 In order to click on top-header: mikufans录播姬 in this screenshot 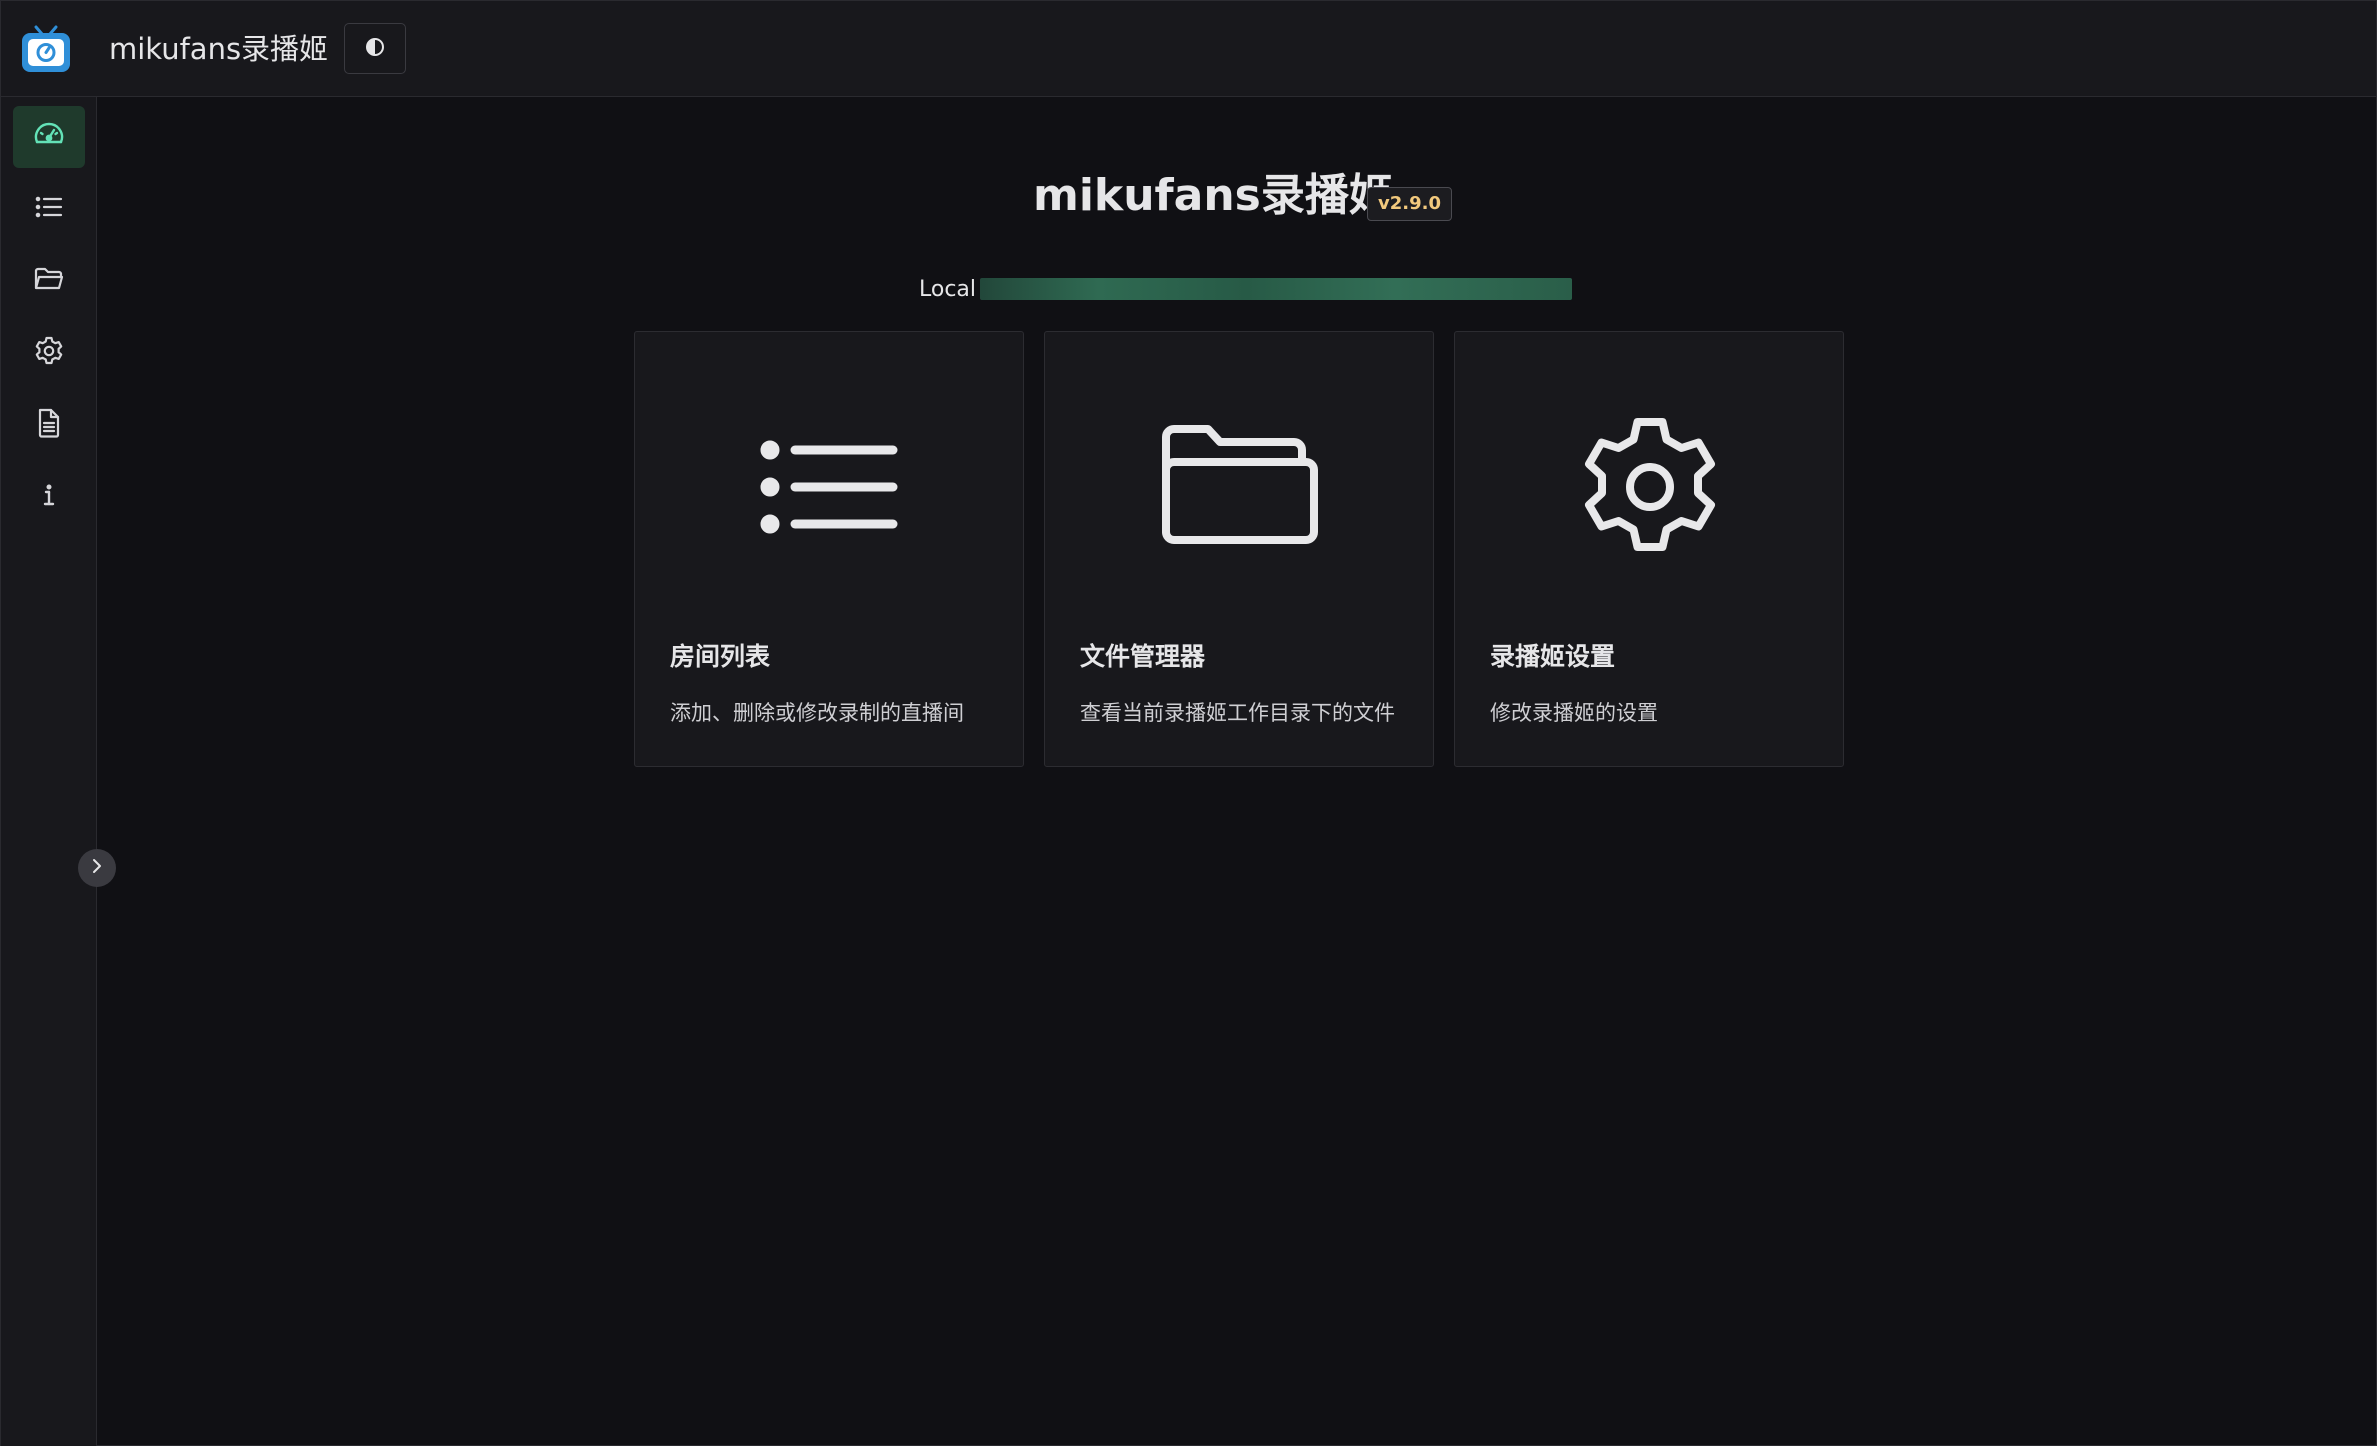, I will do `click(1188, 49)`.